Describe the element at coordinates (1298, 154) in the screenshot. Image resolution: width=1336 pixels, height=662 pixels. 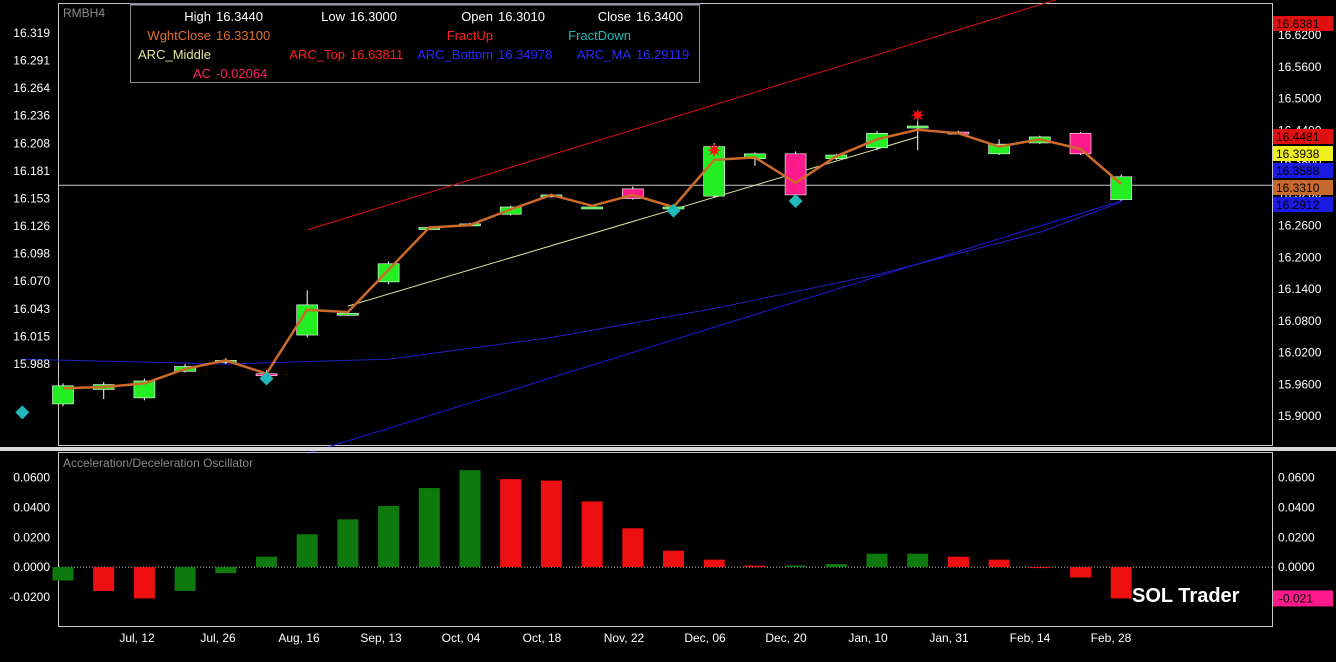
I see `svg-text: 16.3938` at that location.